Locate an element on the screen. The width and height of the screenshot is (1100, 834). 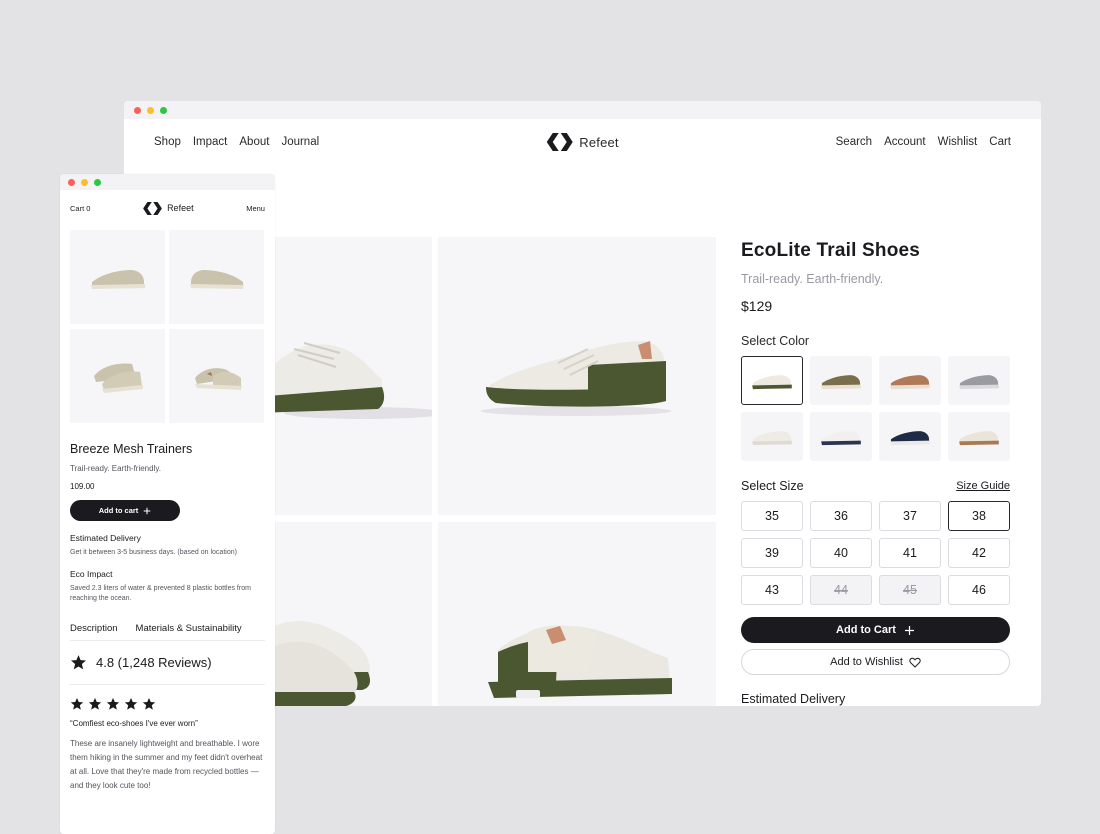
mobile-nav: Cart 0 Refeet Menu is located at coordinates (167, 208).